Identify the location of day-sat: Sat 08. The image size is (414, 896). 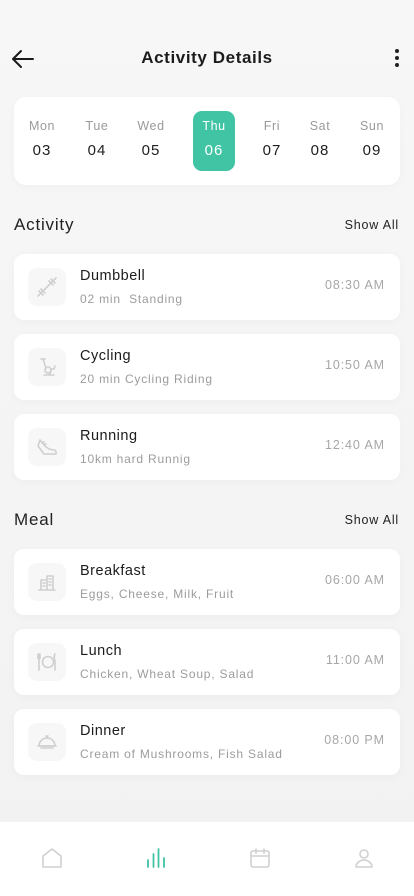
(320, 141).